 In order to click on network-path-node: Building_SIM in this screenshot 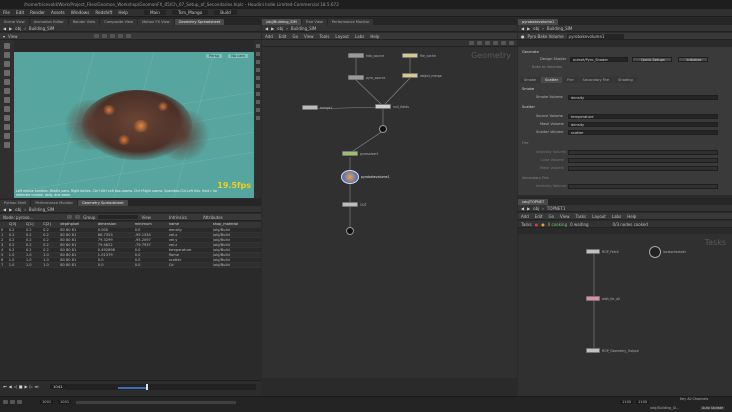, I will do `click(303, 28)`.